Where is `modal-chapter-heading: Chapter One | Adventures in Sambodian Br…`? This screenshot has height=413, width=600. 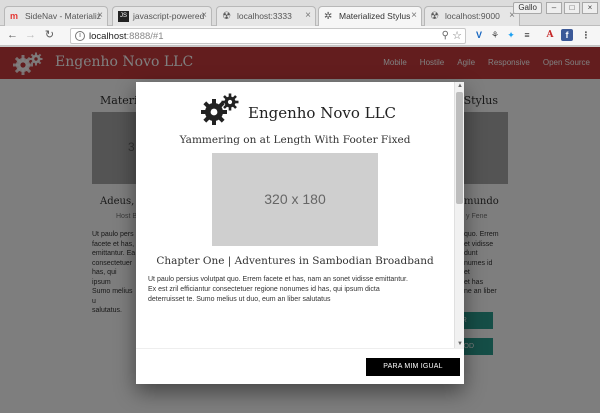 modal-chapter-heading: Chapter One | Adventures in Sambodian Br… is located at coordinates (295, 261).